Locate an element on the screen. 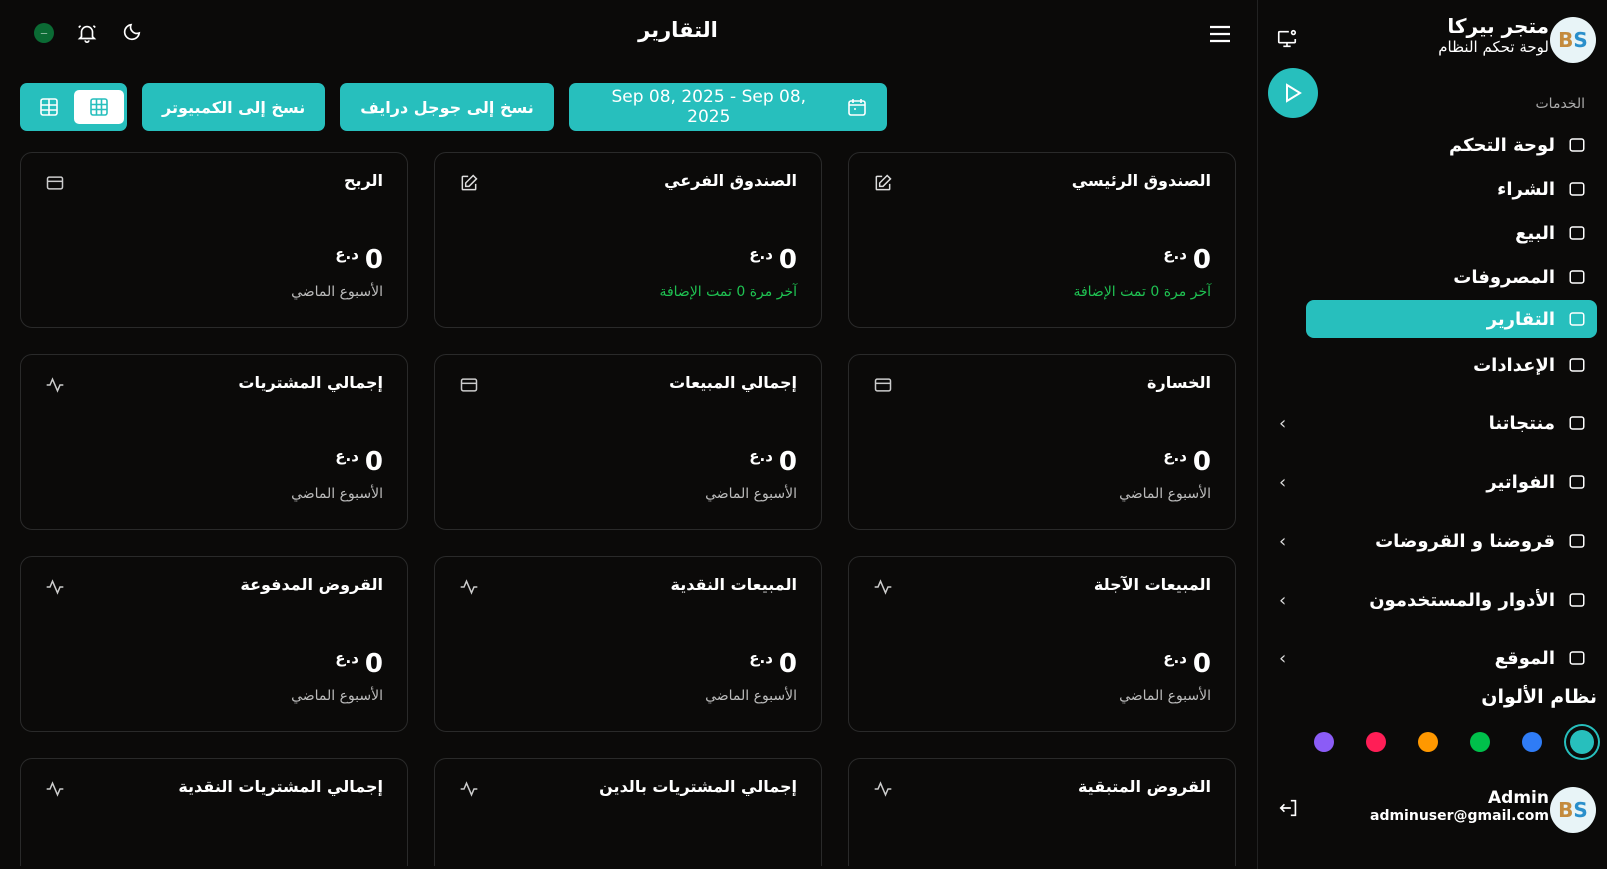  card-title: القروض المدفوعة is located at coordinates (311, 584).